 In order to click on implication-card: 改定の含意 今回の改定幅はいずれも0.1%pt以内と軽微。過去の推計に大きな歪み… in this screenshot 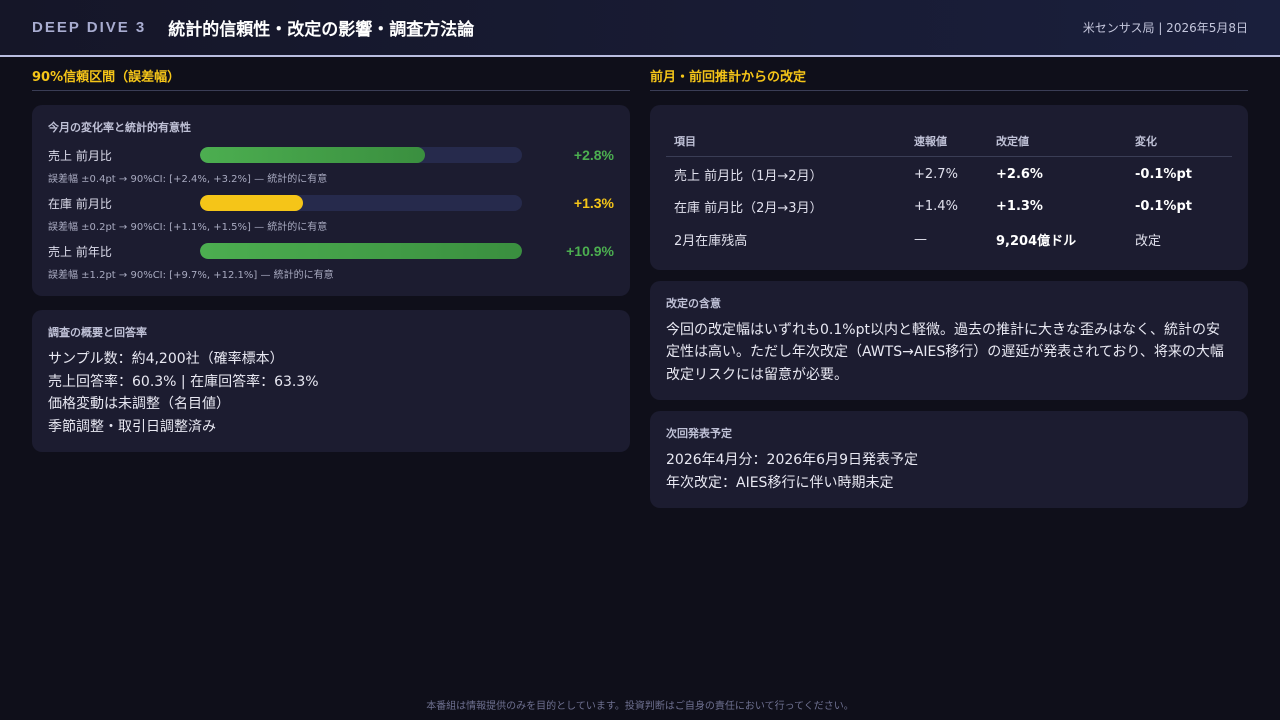, I will do `click(949, 340)`.